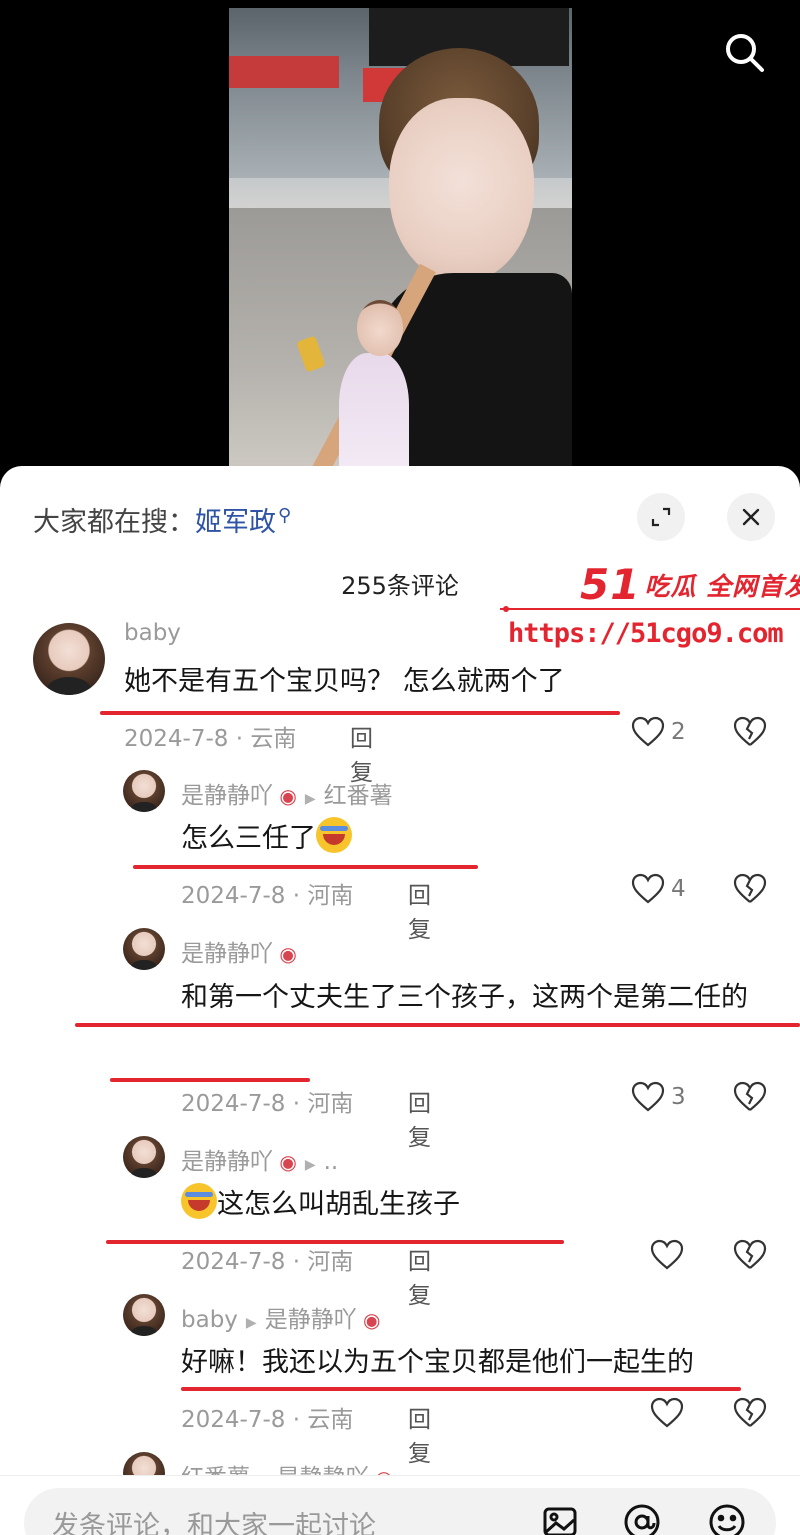 This screenshot has width=800, height=1535. What do you see at coordinates (311, 1320) in the screenshot?
I see `reply-to-name: 是静静吖` at bounding box center [311, 1320].